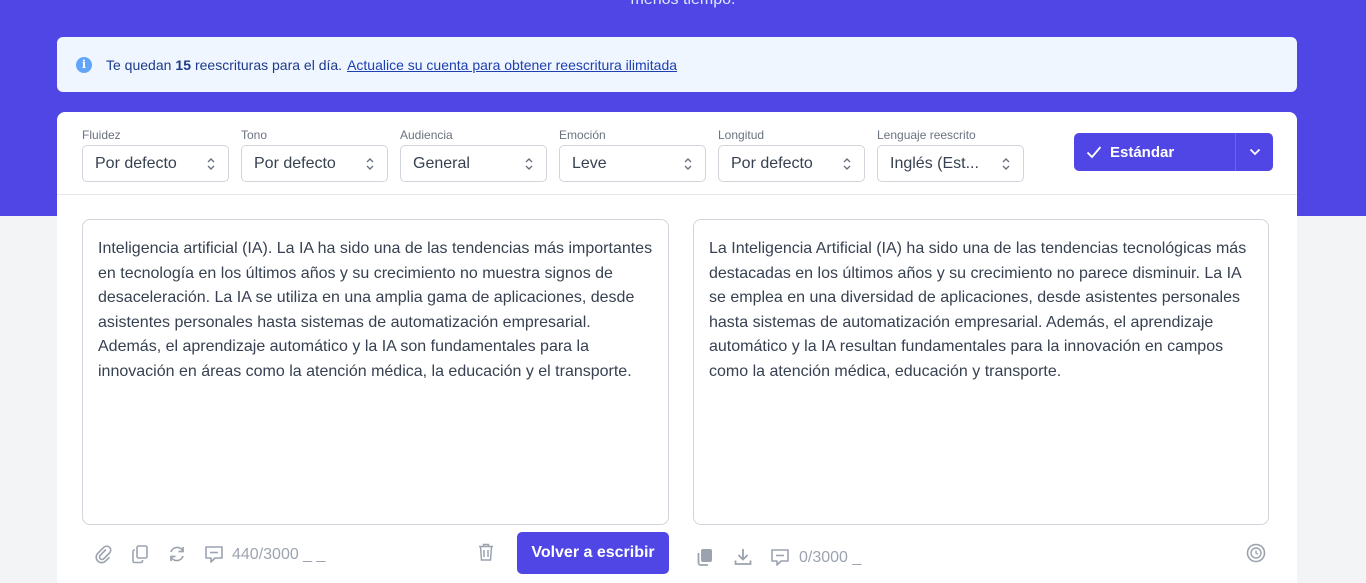  What do you see at coordinates (268, 64) in the screenshot?
I see `notice-suffix: reescrituras para el día.` at bounding box center [268, 64].